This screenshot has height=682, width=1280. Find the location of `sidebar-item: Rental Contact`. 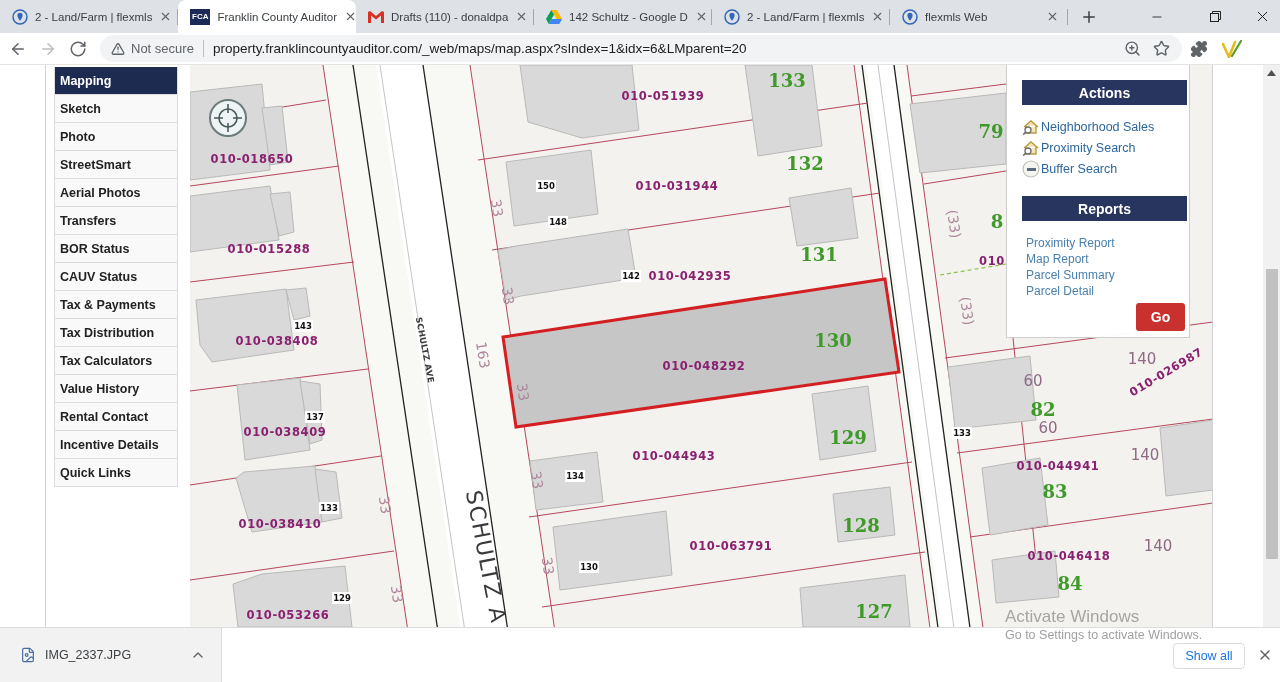

sidebar-item: Rental Contact is located at coordinates (116, 417).